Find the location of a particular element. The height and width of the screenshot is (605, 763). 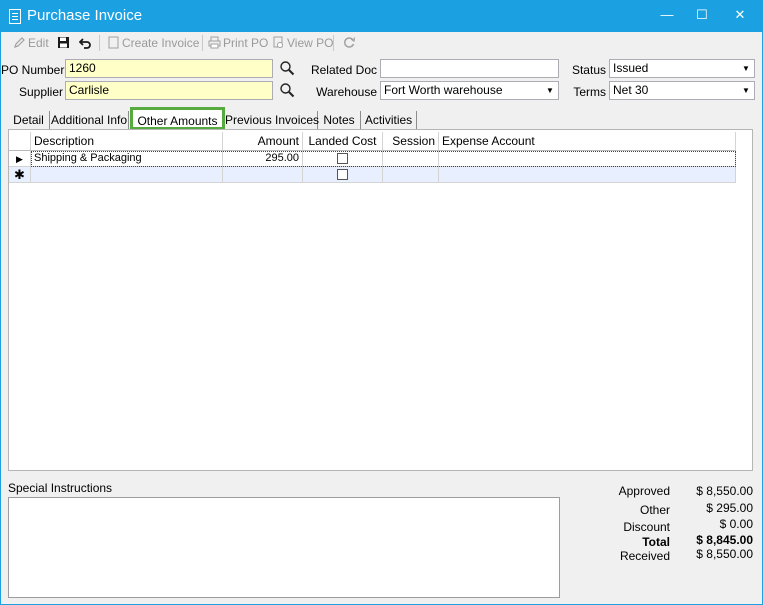

approved-label: Approved is located at coordinates (644, 491).